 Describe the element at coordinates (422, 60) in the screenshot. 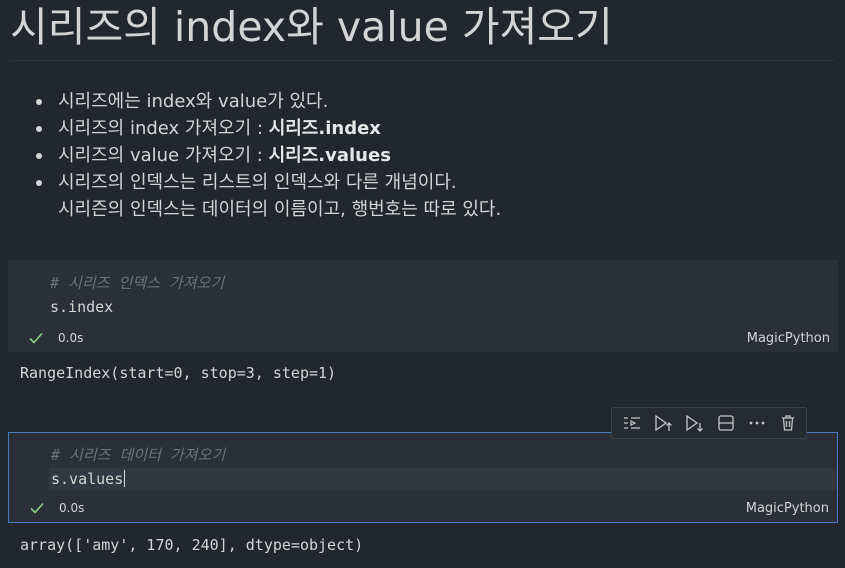

I see `heading-divider` at that location.